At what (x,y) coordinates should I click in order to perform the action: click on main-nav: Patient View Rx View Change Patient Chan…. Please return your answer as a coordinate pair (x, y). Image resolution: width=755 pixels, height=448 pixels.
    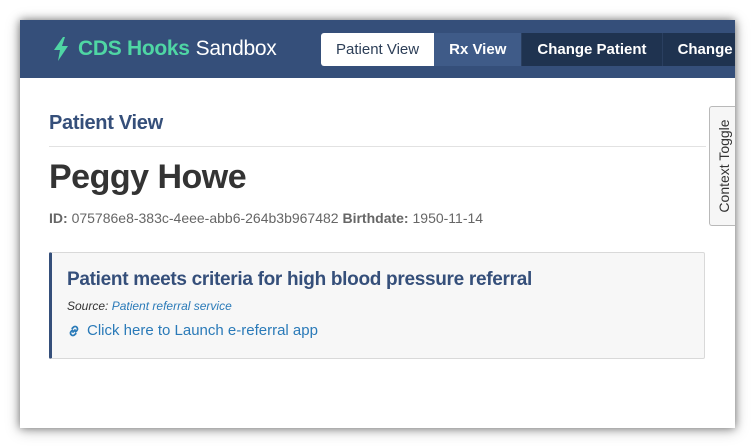
    Looking at the image, I should click on (528, 49).